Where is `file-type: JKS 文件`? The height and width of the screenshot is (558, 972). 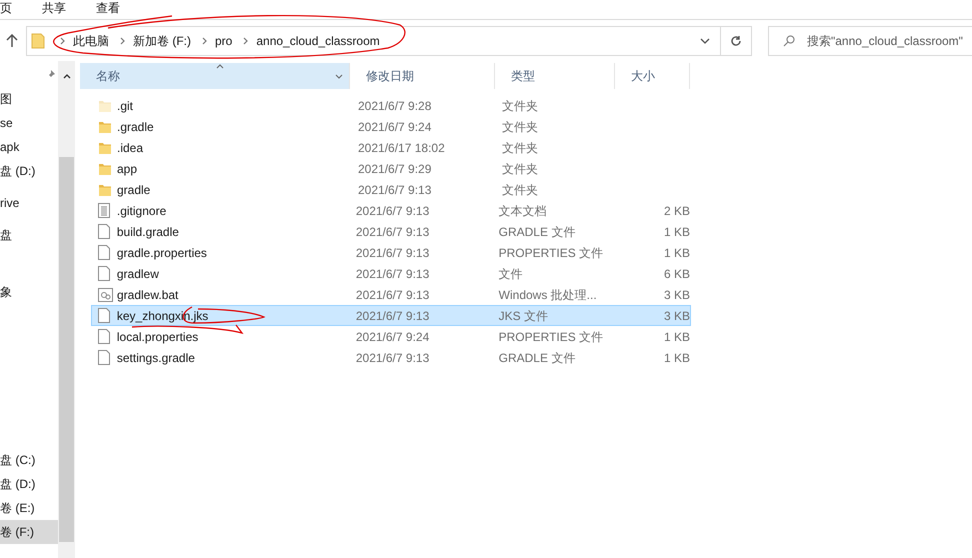
file-type: JKS 文件 is located at coordinates (523, 316).